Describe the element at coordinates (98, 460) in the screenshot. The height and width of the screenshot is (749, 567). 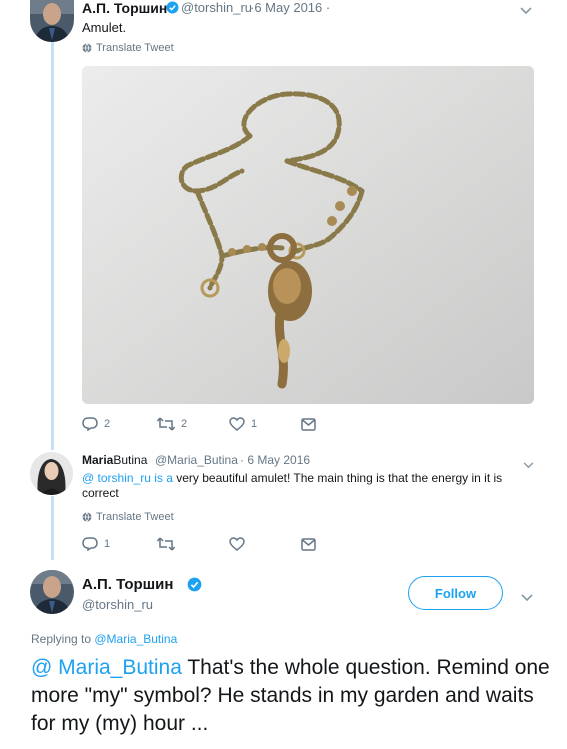
I see `display-name-first: Maria` at that location.